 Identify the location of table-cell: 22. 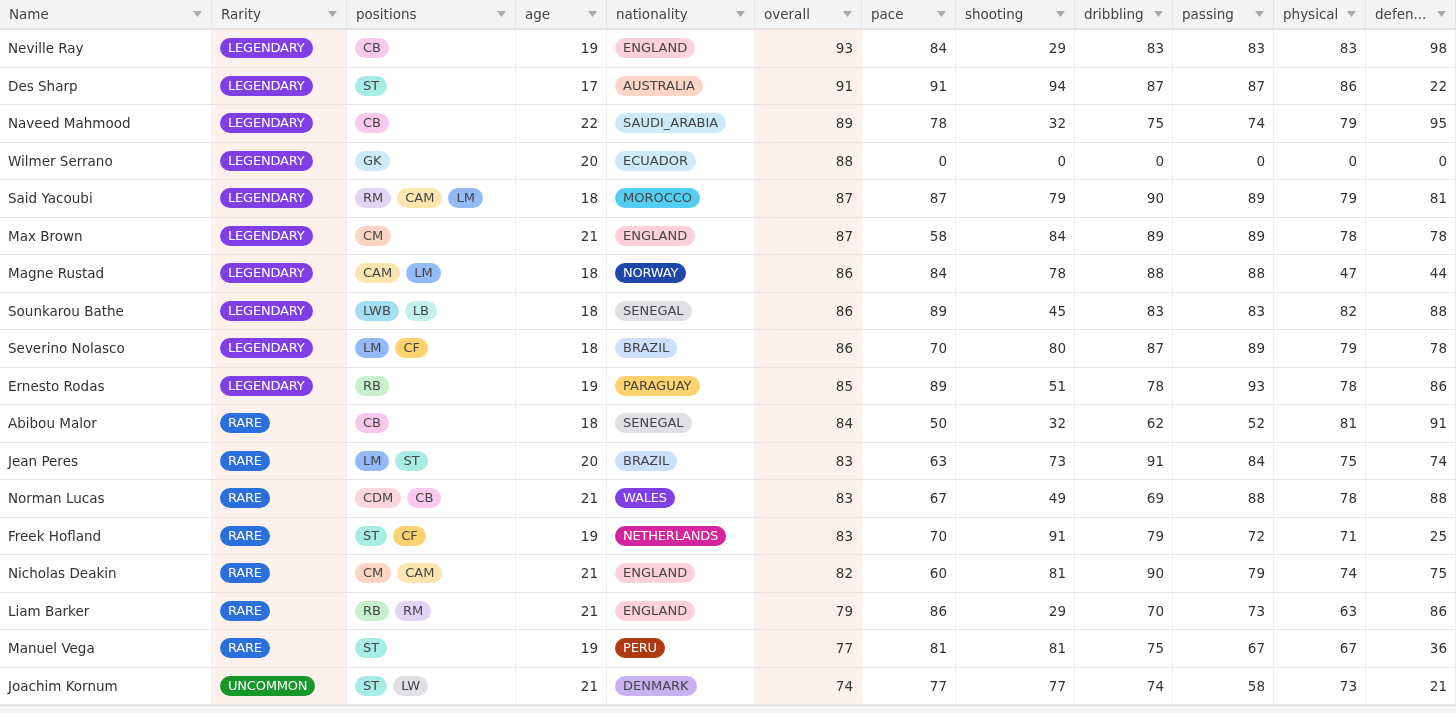
(561, 124).